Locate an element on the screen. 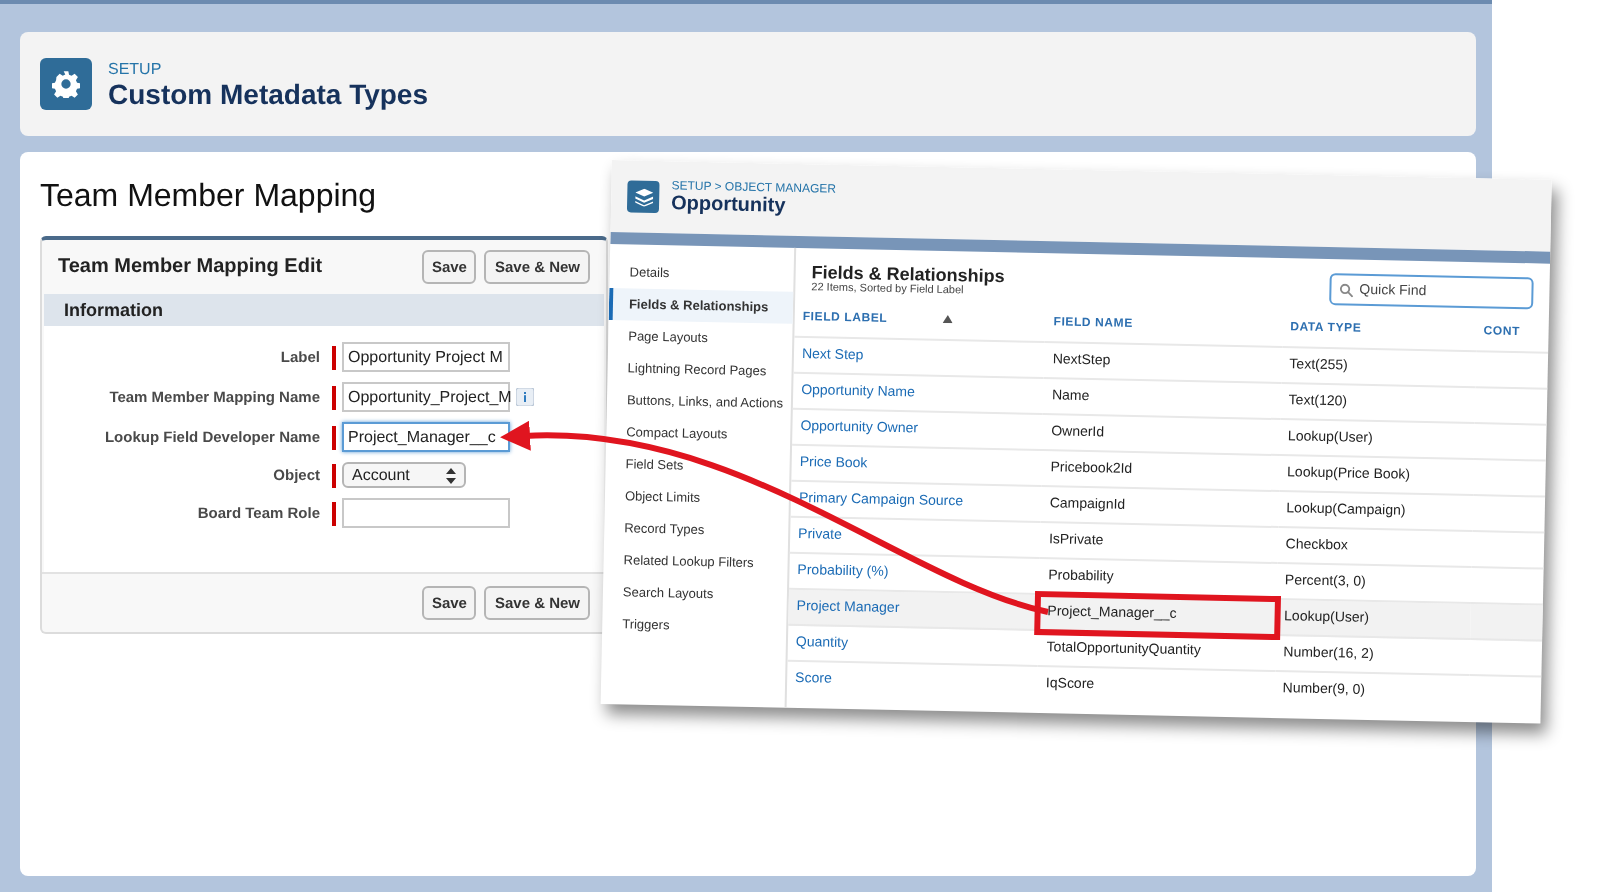 This screenshot has width=1600, height=892. input-field: Opportunity_Project_M is located at coordinates (426, 397).